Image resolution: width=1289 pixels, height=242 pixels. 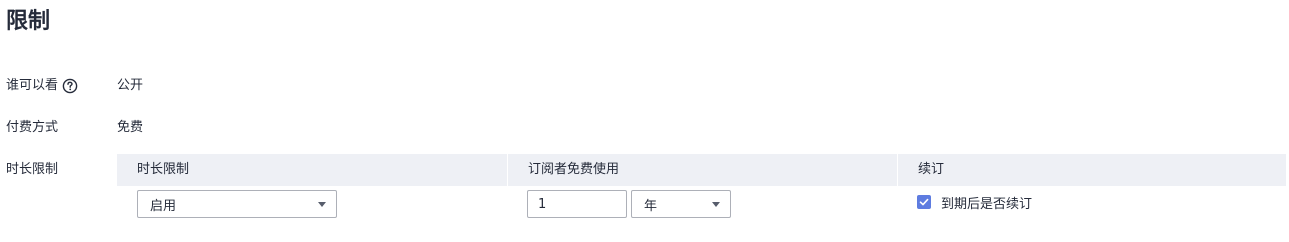 What do you see at coordinates (130, 127) in the screenshot?
I see `payment-value: 免费` at bounding box center [130, 127].